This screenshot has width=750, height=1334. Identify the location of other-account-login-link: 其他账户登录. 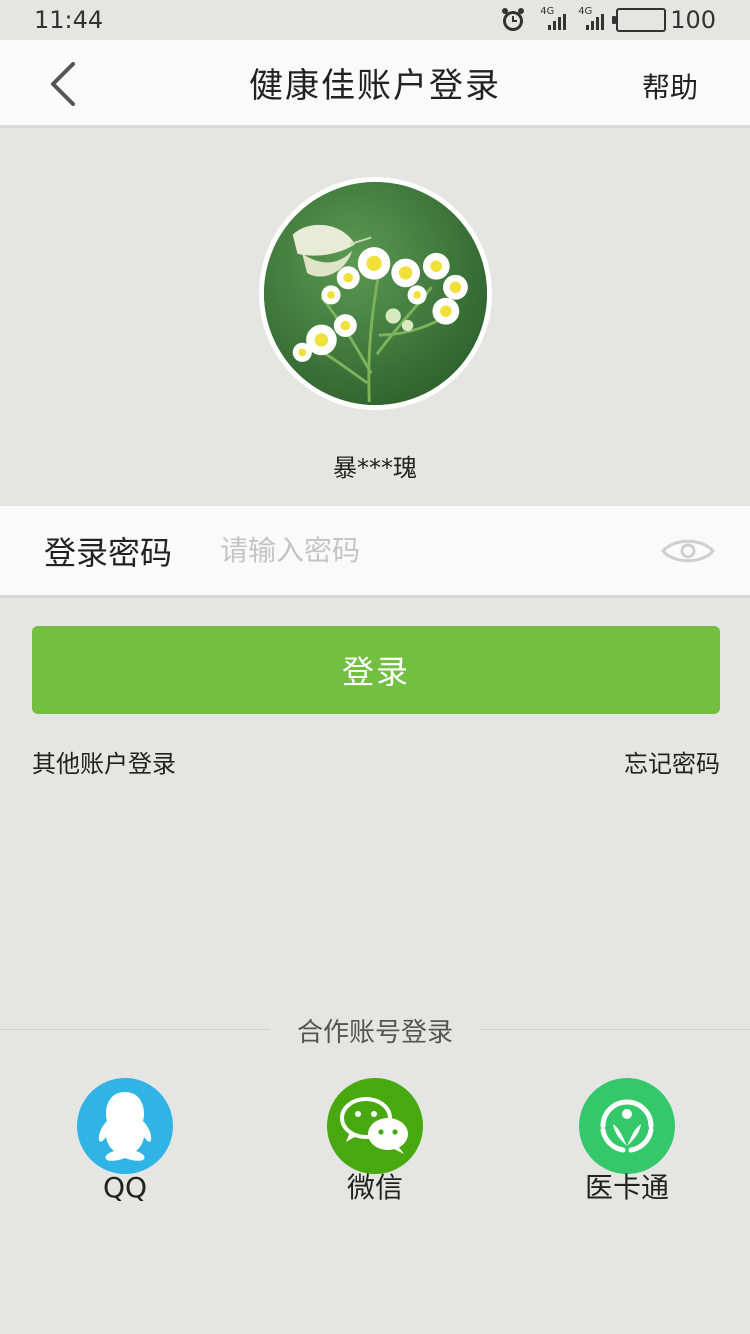
(104, 761).